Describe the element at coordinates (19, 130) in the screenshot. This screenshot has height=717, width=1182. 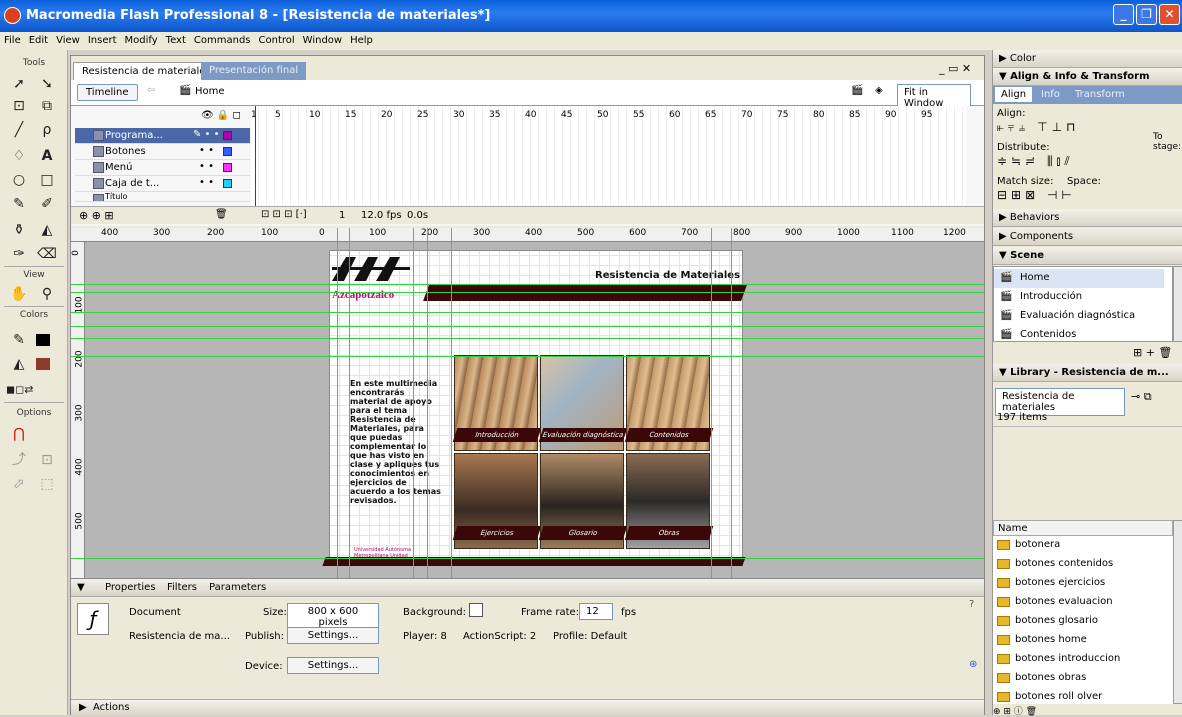
I see `line-tool-icon: ╱` at that location.